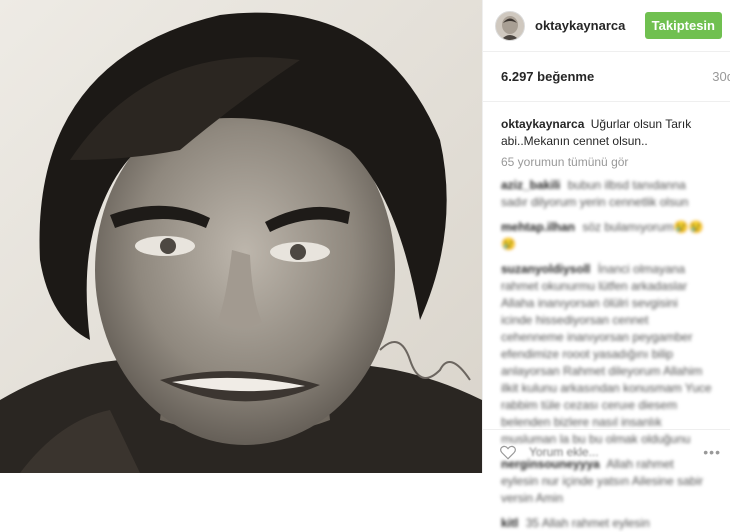 Image resolution: width=730 pixels, height=532 pixels. I want to click on post-time: 30d, so click(721, 76).